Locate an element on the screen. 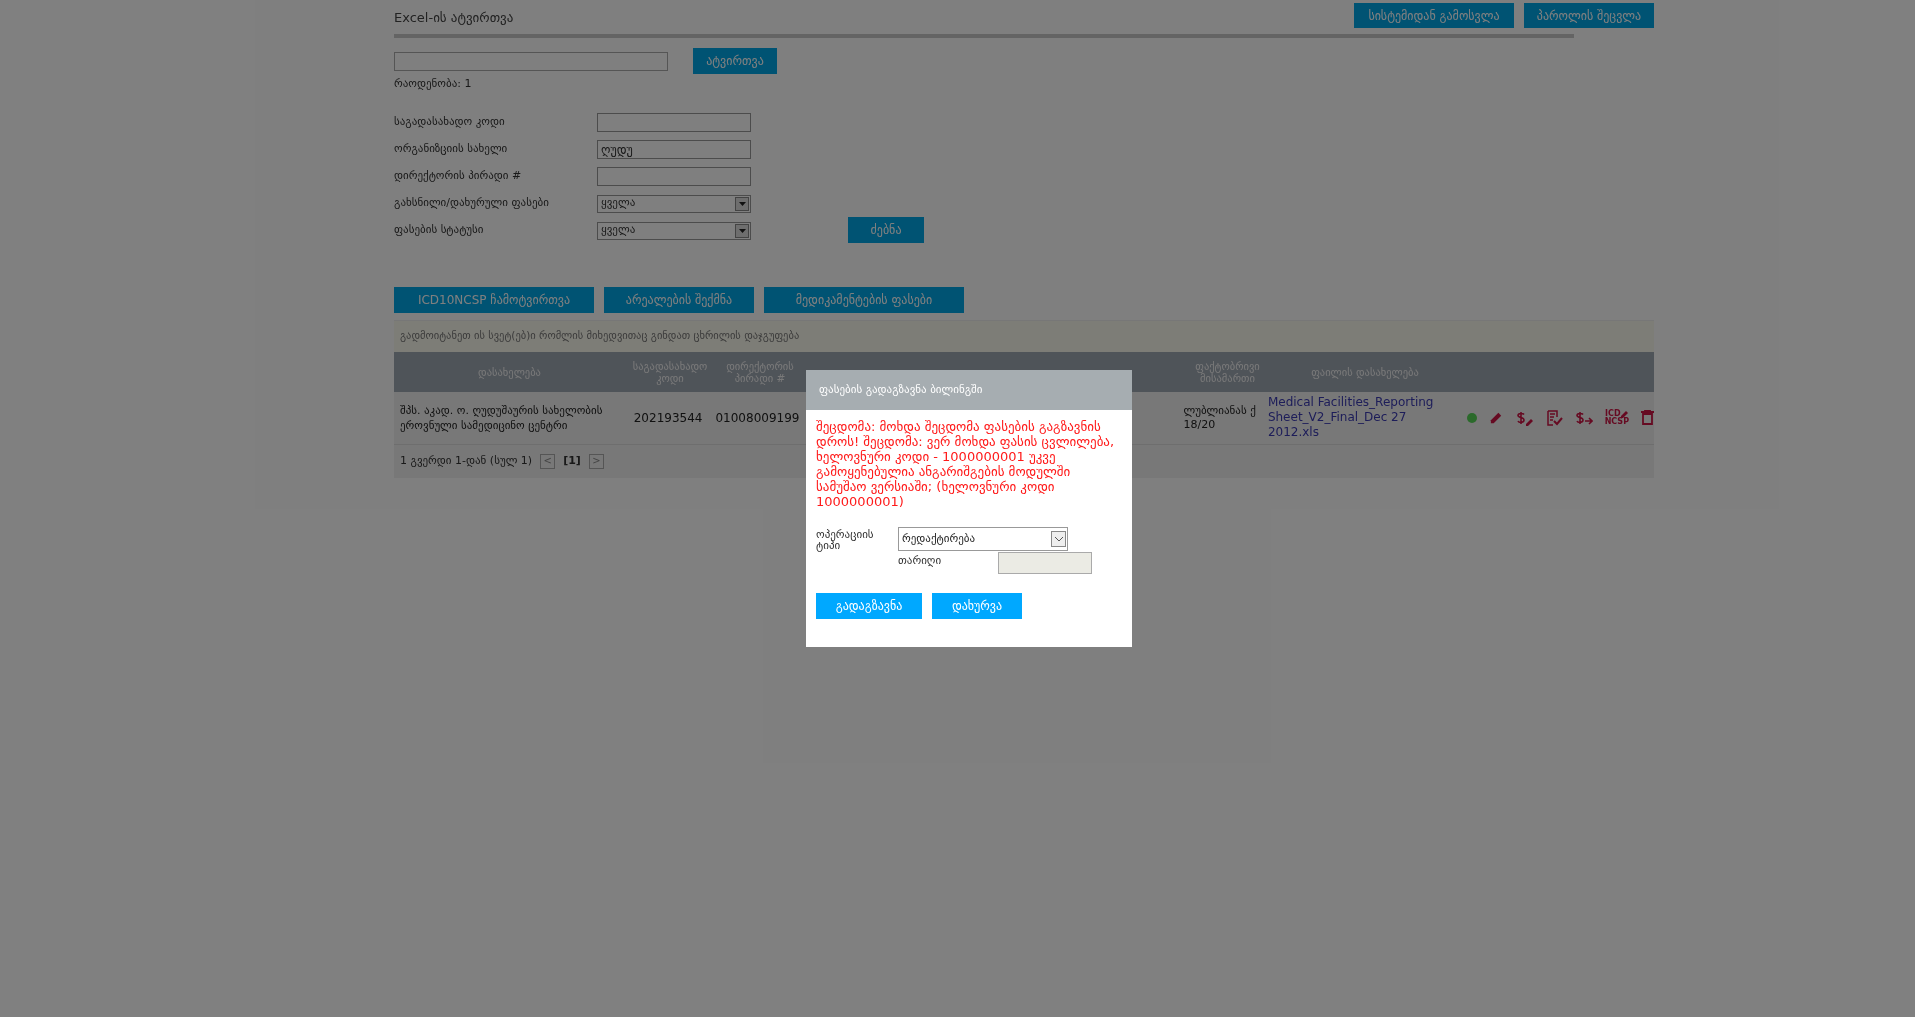 The width and height of the screenshot is (1915, 1017). field-label: ოპერაციის ტიპი is located at coordinates (845, 540).